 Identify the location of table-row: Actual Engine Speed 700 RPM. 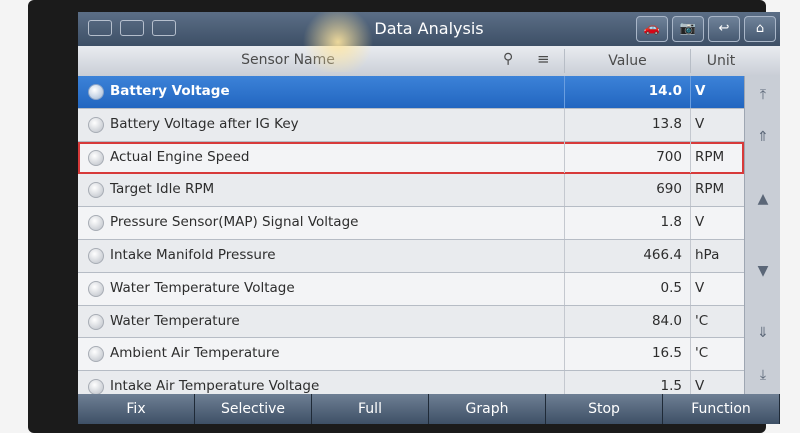
(411, 158).